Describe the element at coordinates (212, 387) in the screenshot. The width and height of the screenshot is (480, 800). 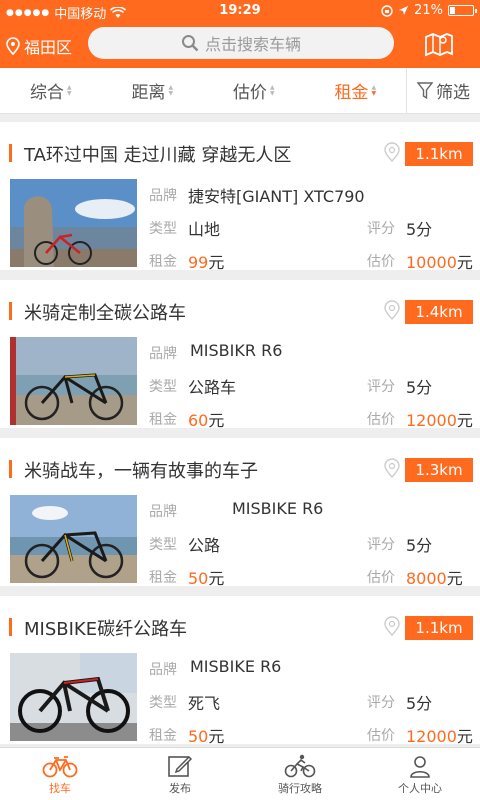
I see `type-value: 公路车` at that location.